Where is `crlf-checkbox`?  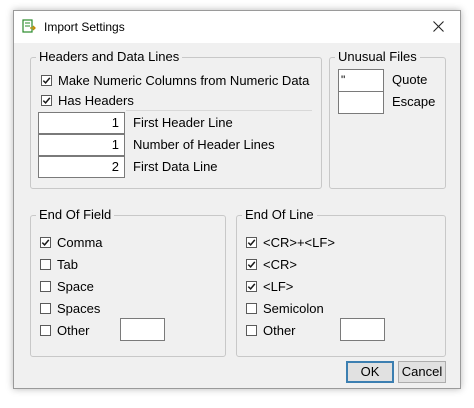 crlf-checkbox is located at coordinates (251, 242).